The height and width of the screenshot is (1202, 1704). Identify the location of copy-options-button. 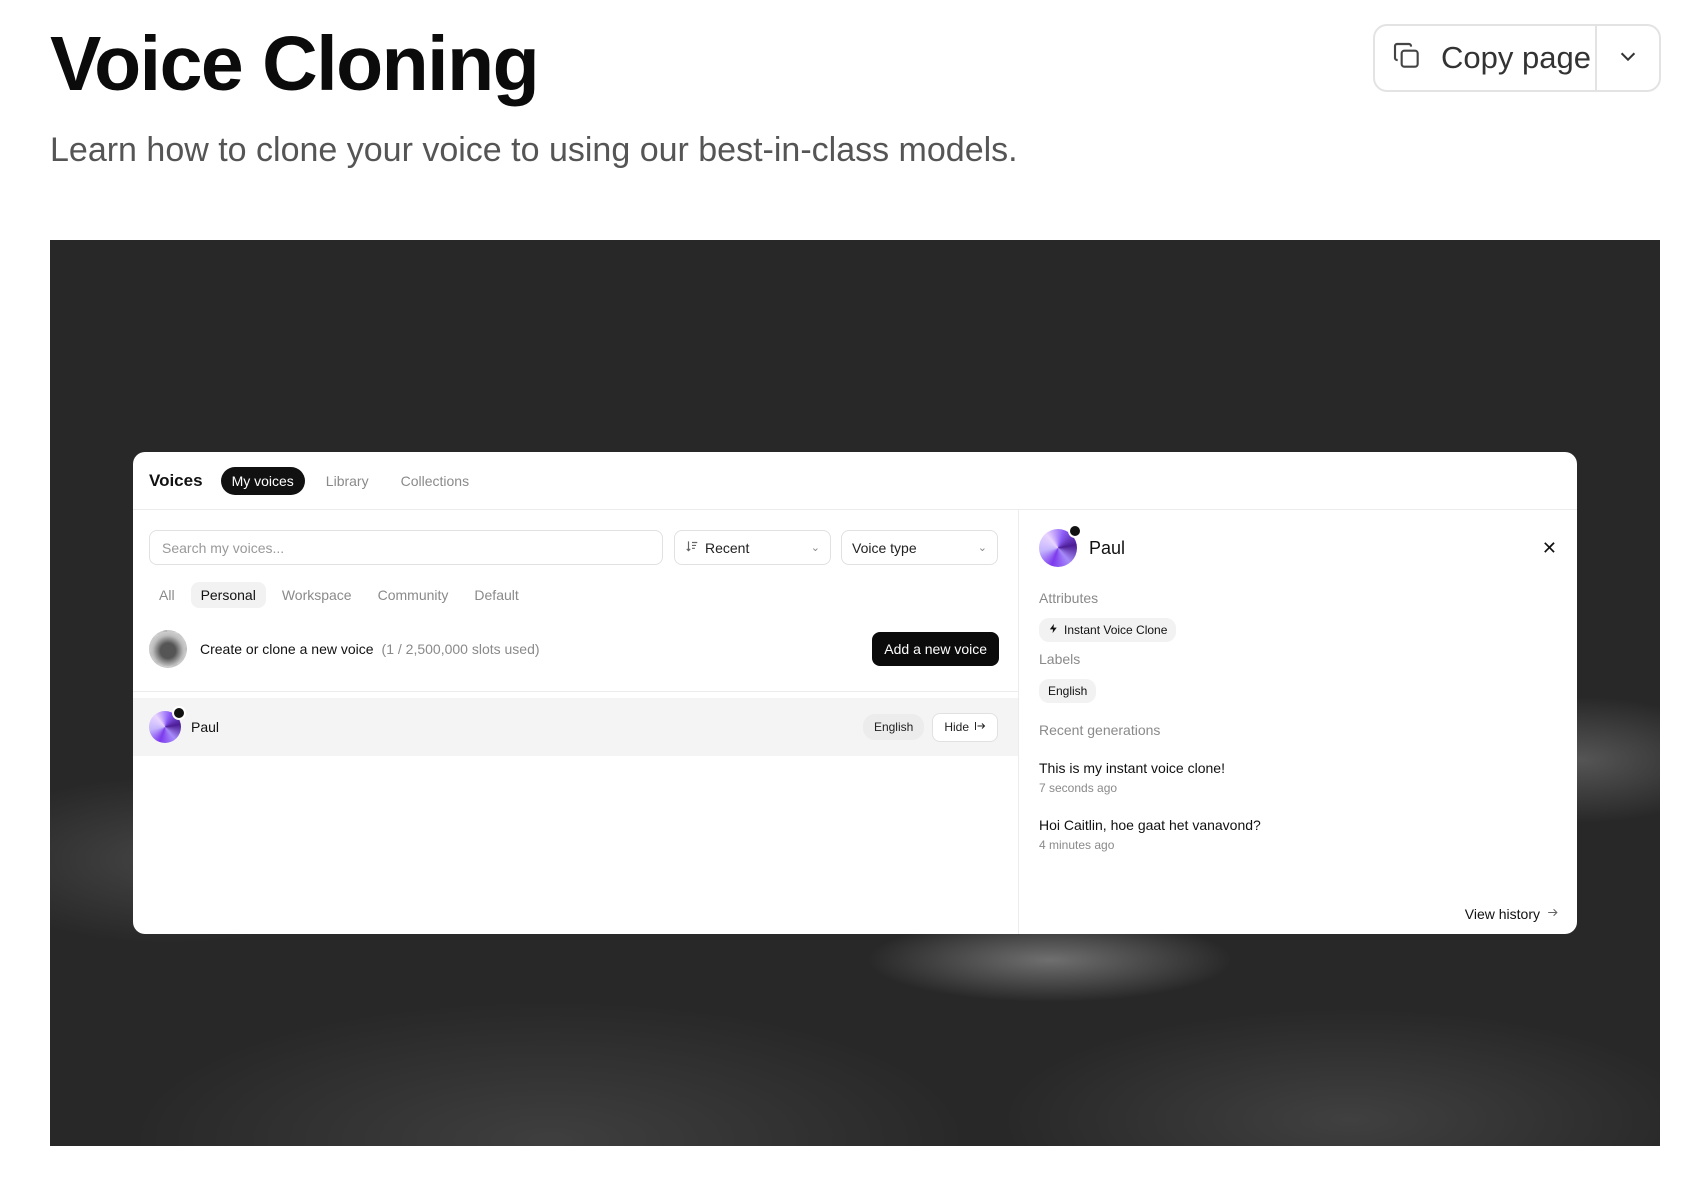
(1628, 58).